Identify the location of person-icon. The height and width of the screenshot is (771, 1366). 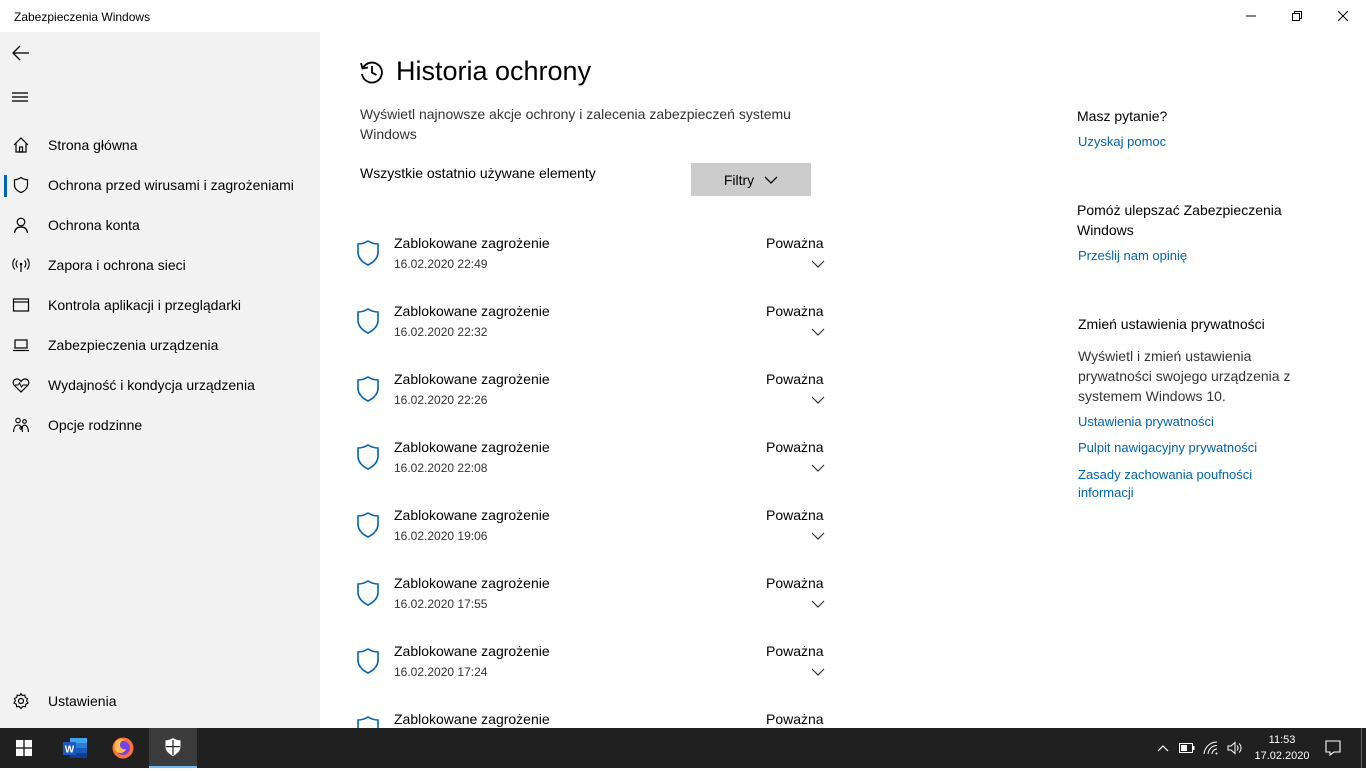
(21, 225).